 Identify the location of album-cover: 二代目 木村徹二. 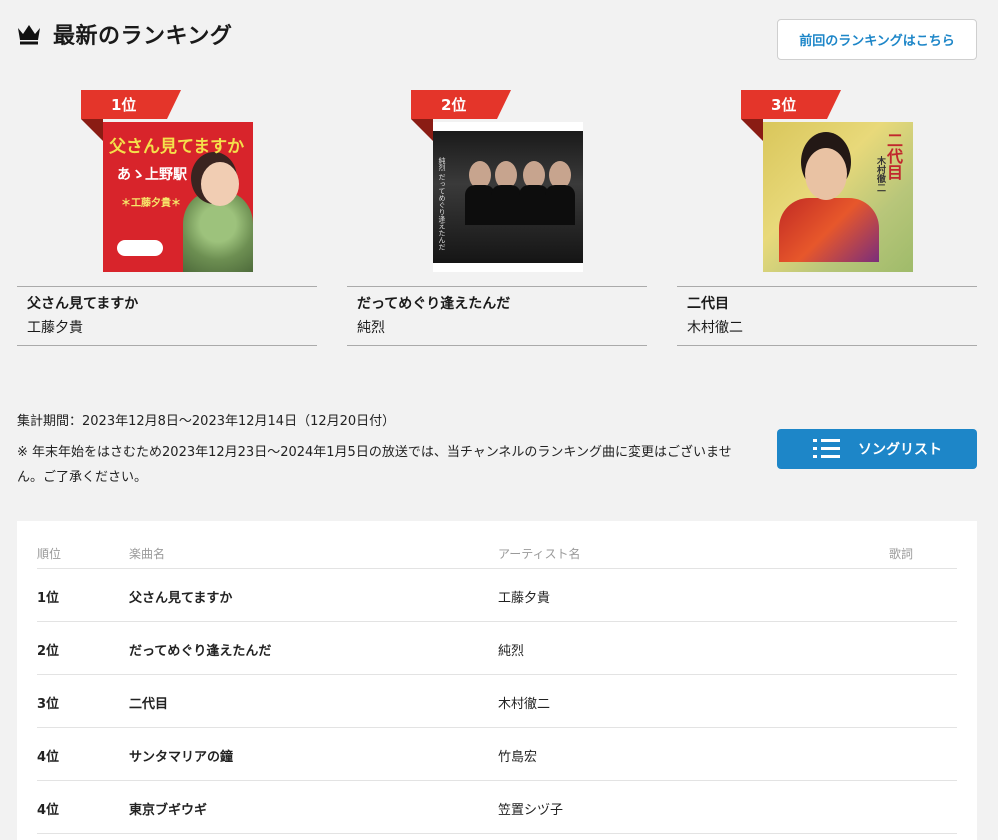
(838, 197).